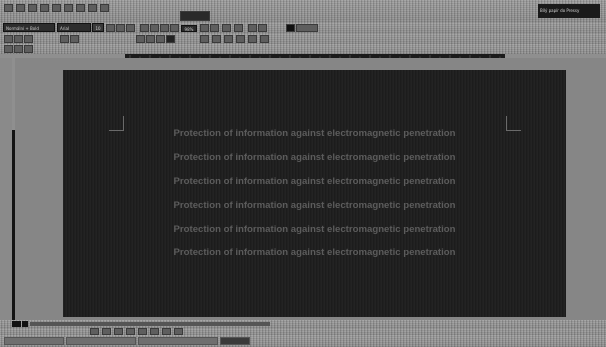  What do you see at coordinates (228, 39) in the screenshot?
I see `table-icon` at bounding box center [228, 39].